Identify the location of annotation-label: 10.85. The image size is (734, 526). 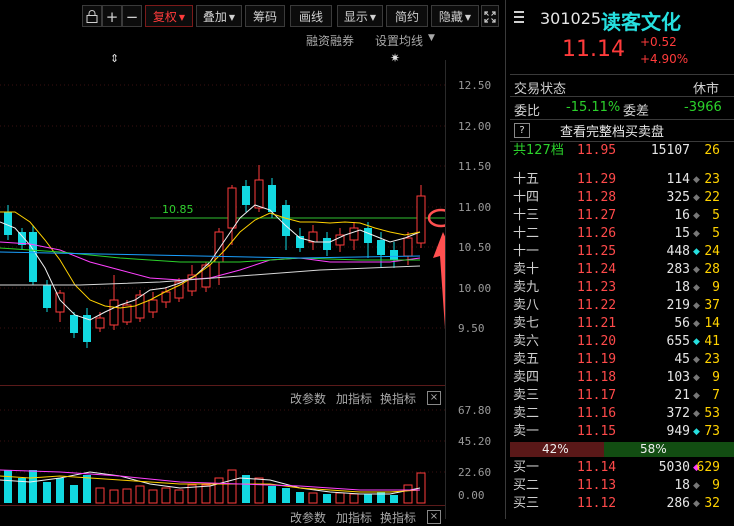
(178, 209).